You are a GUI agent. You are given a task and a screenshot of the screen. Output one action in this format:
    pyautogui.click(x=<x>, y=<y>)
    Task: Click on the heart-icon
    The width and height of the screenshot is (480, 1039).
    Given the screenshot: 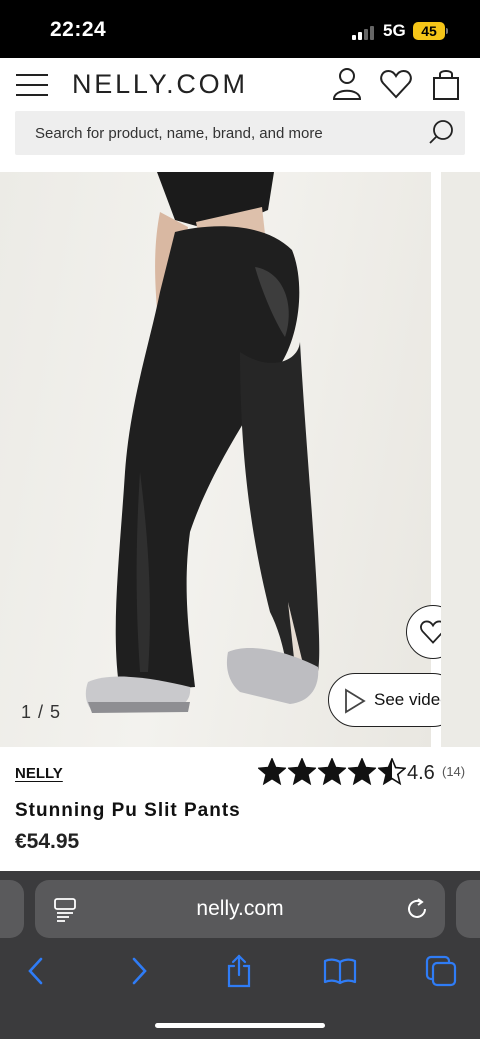 What is the action you would take?
    pyautogui.click(x=396, y=84)
    